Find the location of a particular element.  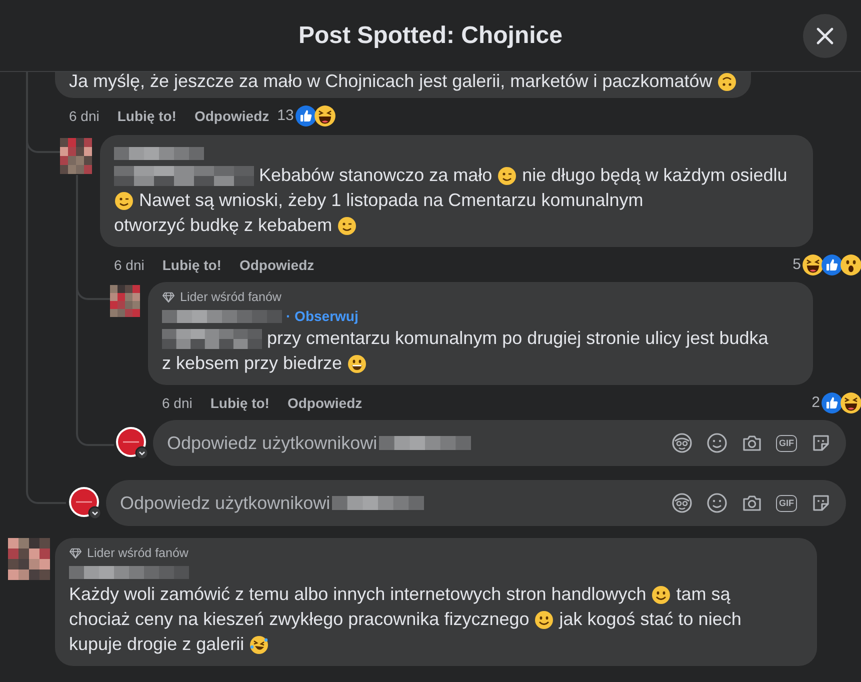

comment-text: kupuje drogie z galerii is located at coordinates (156, 644).